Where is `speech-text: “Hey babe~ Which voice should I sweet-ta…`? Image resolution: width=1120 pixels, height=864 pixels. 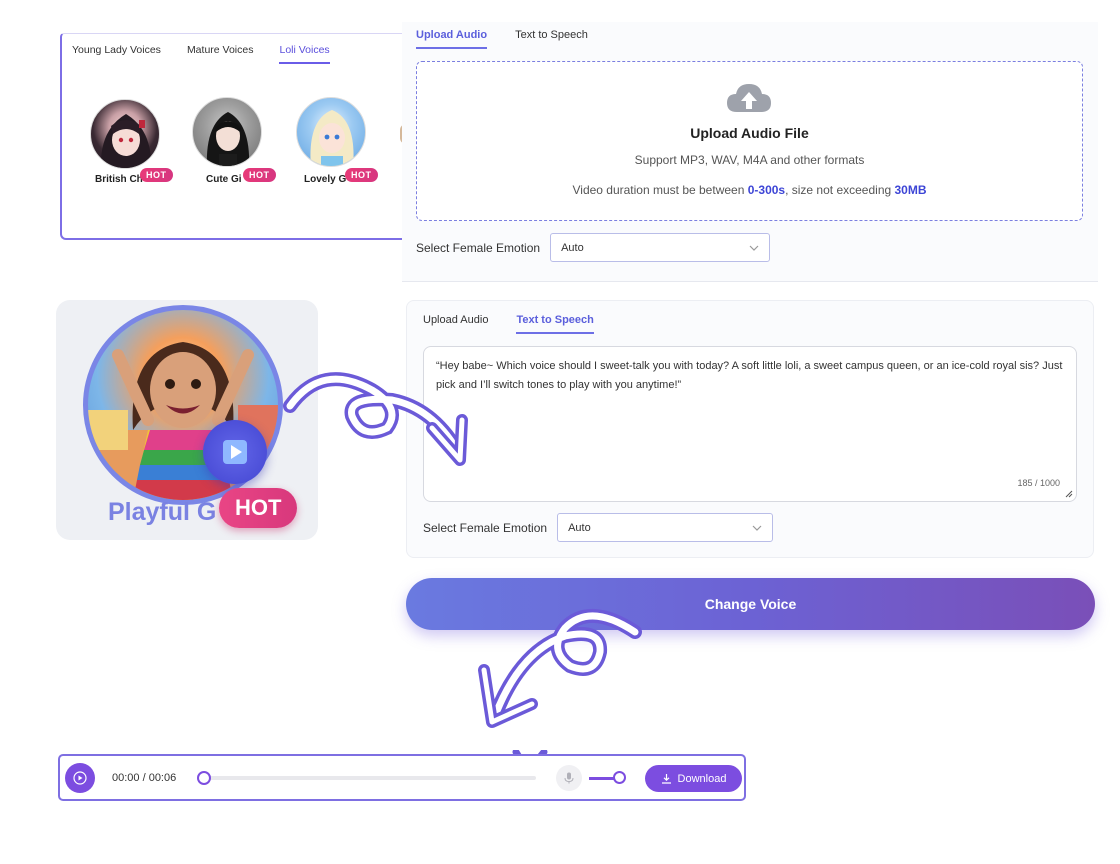 speech-text: “Hey babe~ Which voice should I sweet-ta… is located at coordinates (749, 375).